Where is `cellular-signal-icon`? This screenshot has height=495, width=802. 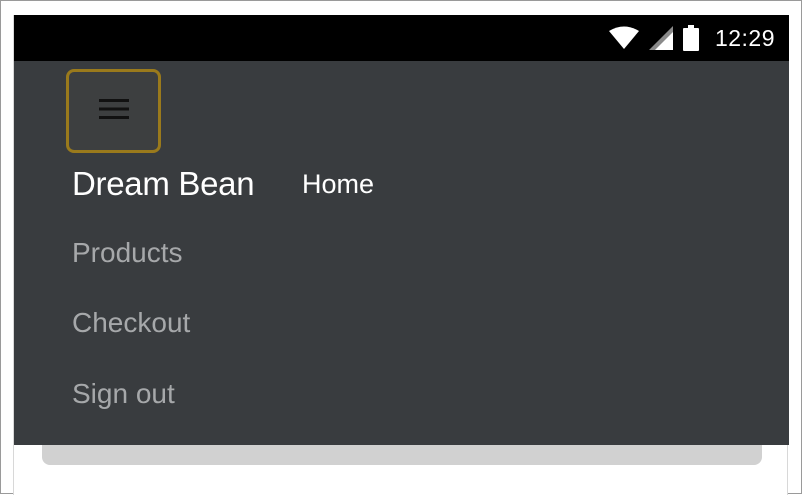 cellular-signal-icon is located at coordinates (660, 38).